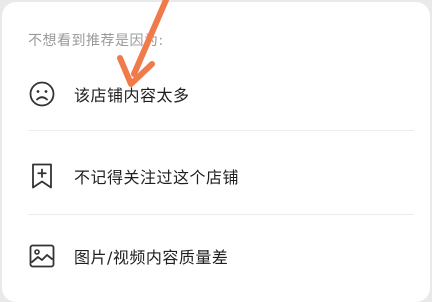 The width and height of the screenshot is (432, 302). What do you see at coordinates (151, 257) in the screenshot?
I see `option-label: 图片/视频内容质量差` at bounding box center [151, 257].